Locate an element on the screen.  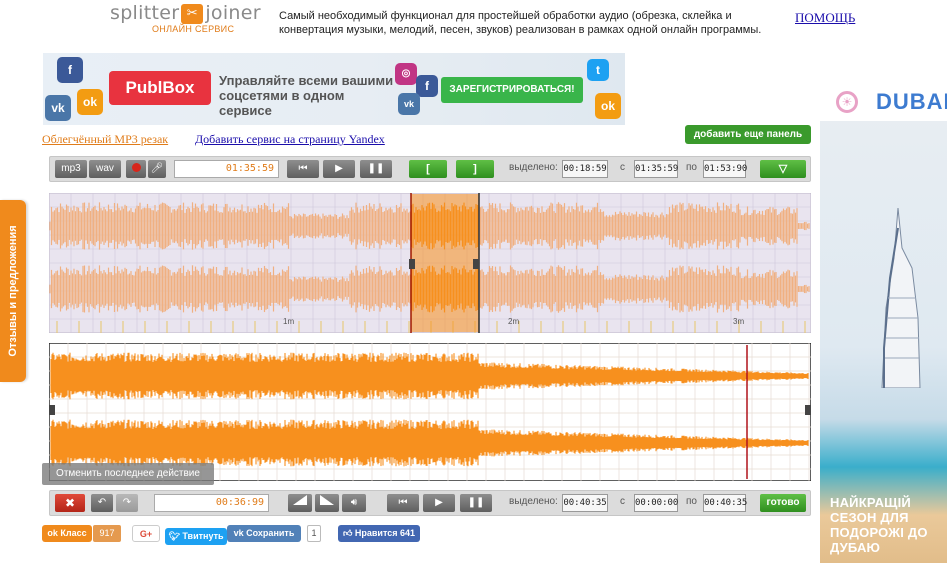
vk-save-label: Сохранить is located at coordinates (270, 533).